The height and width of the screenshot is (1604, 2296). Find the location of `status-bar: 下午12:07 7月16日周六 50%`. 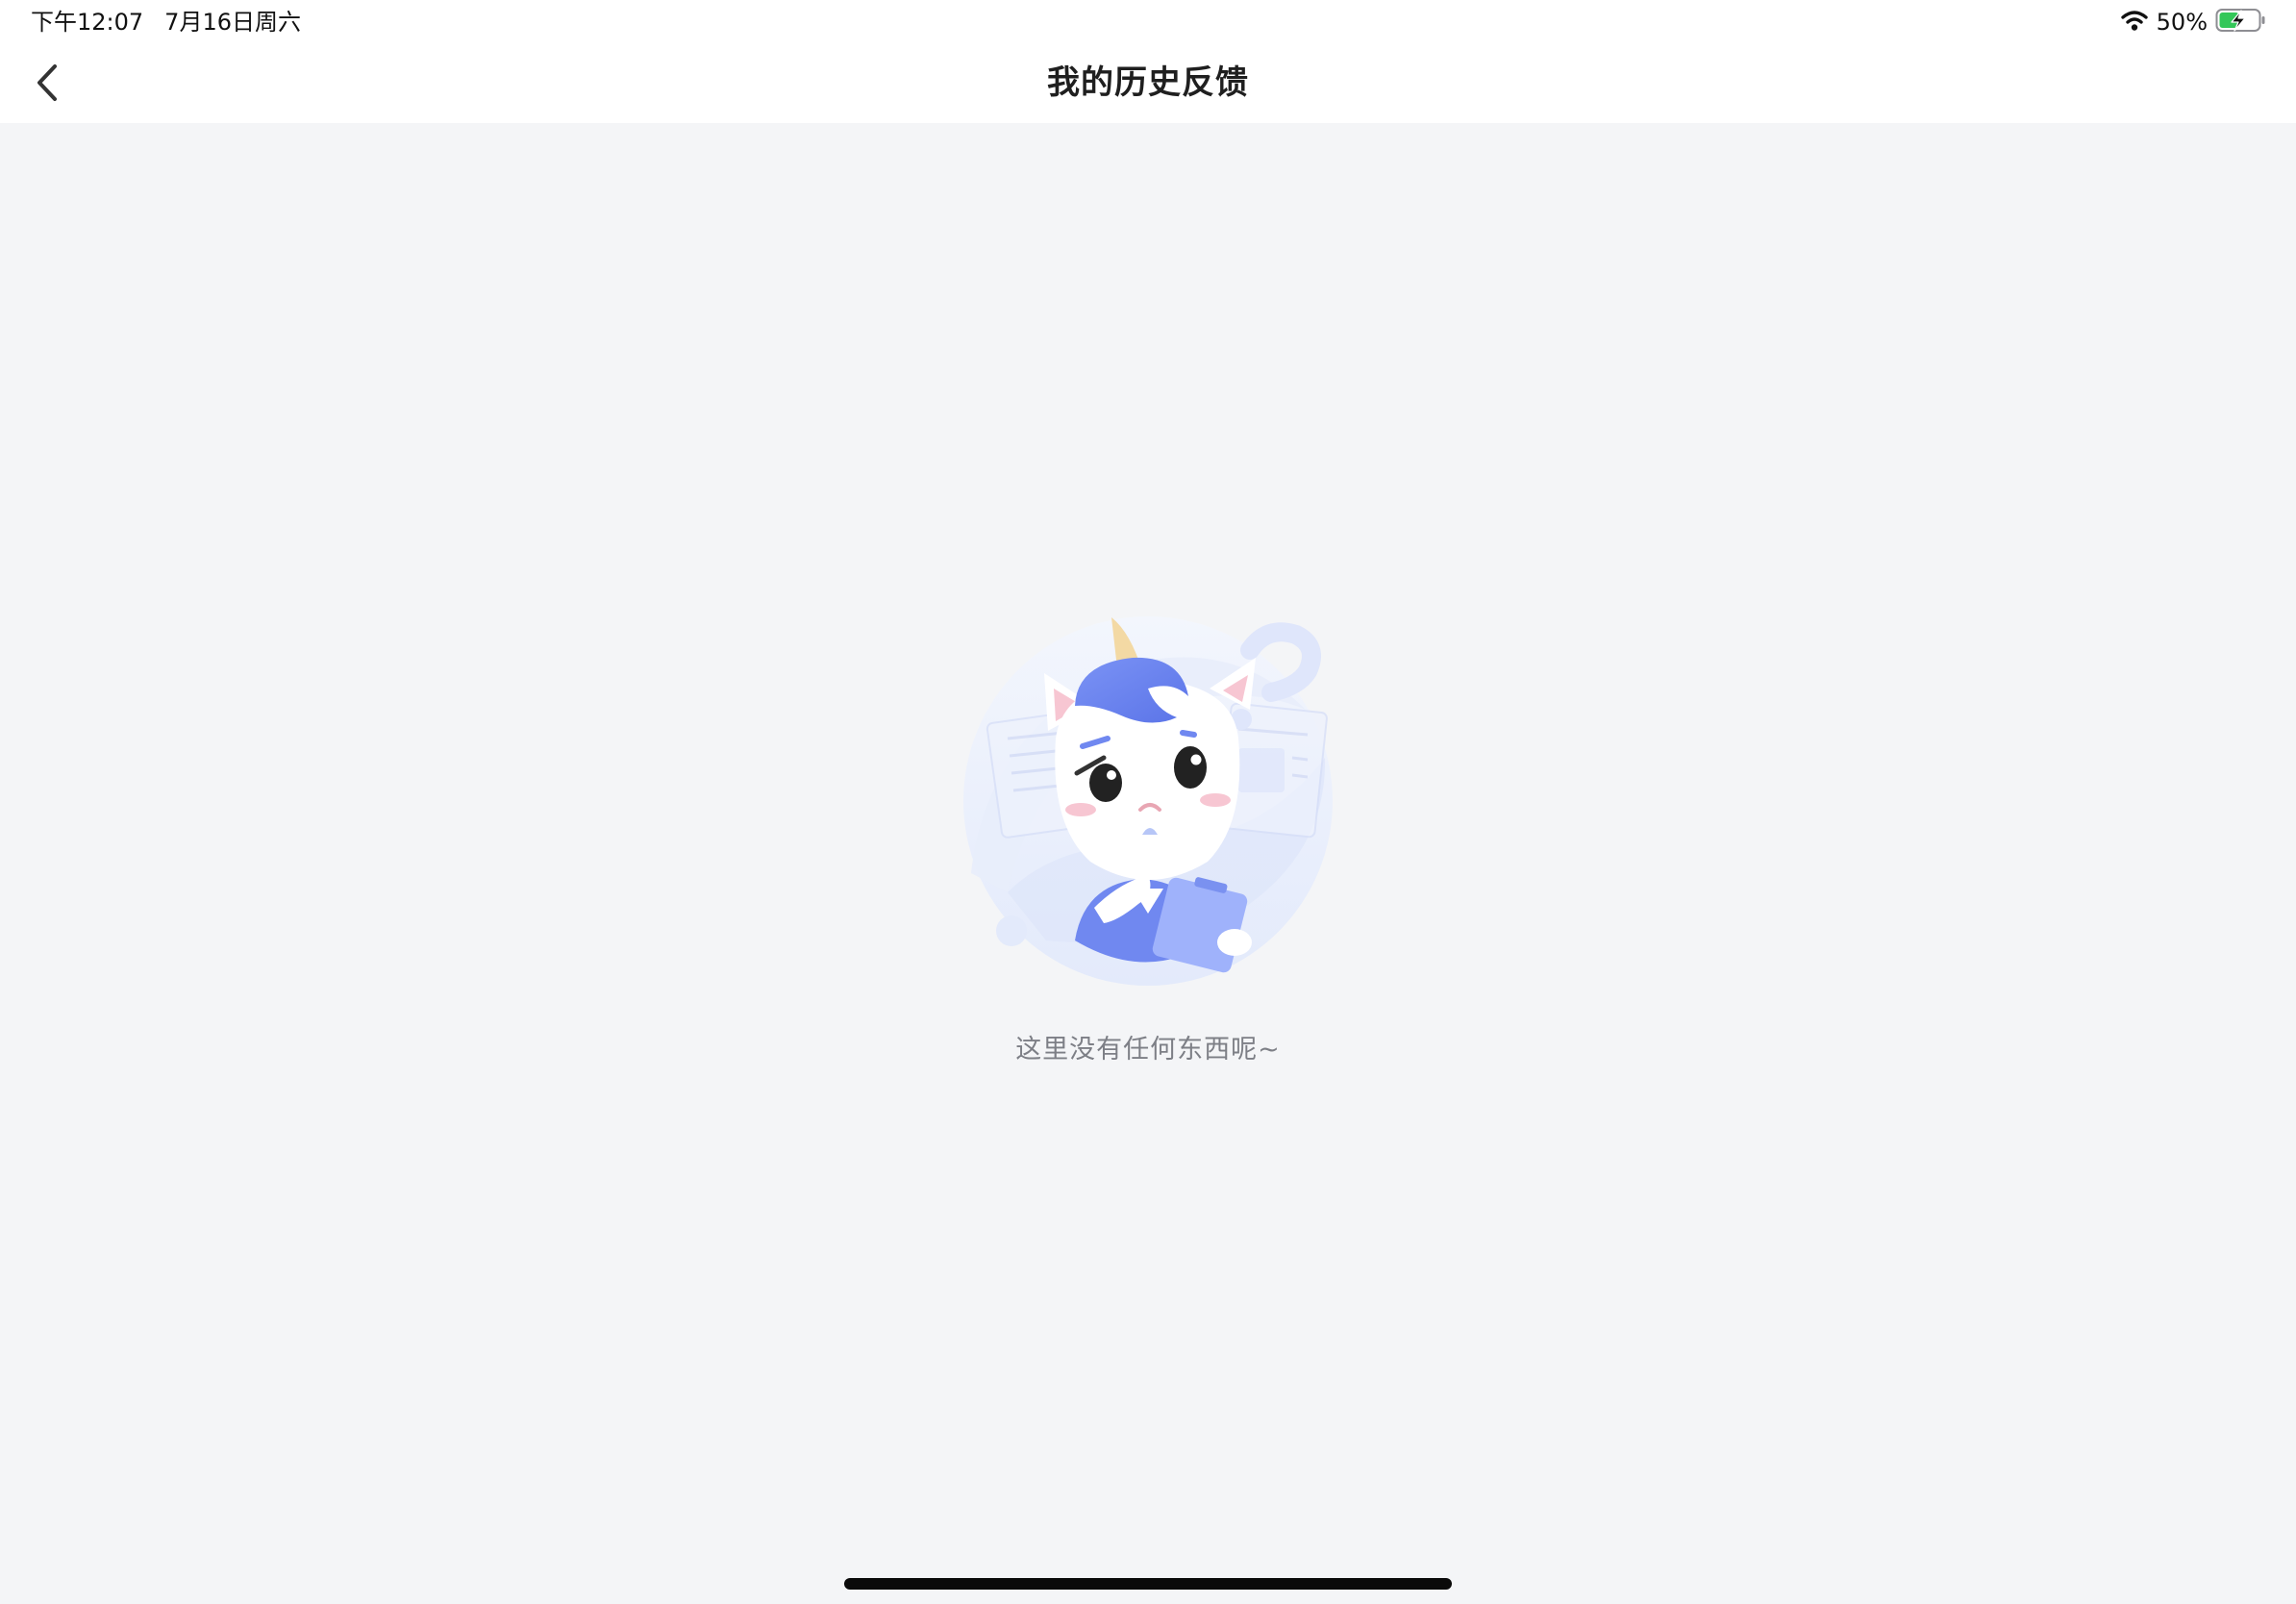

status-bar: 下午12:07 7月16日周六 50% is located at coordinates (1148, 23).